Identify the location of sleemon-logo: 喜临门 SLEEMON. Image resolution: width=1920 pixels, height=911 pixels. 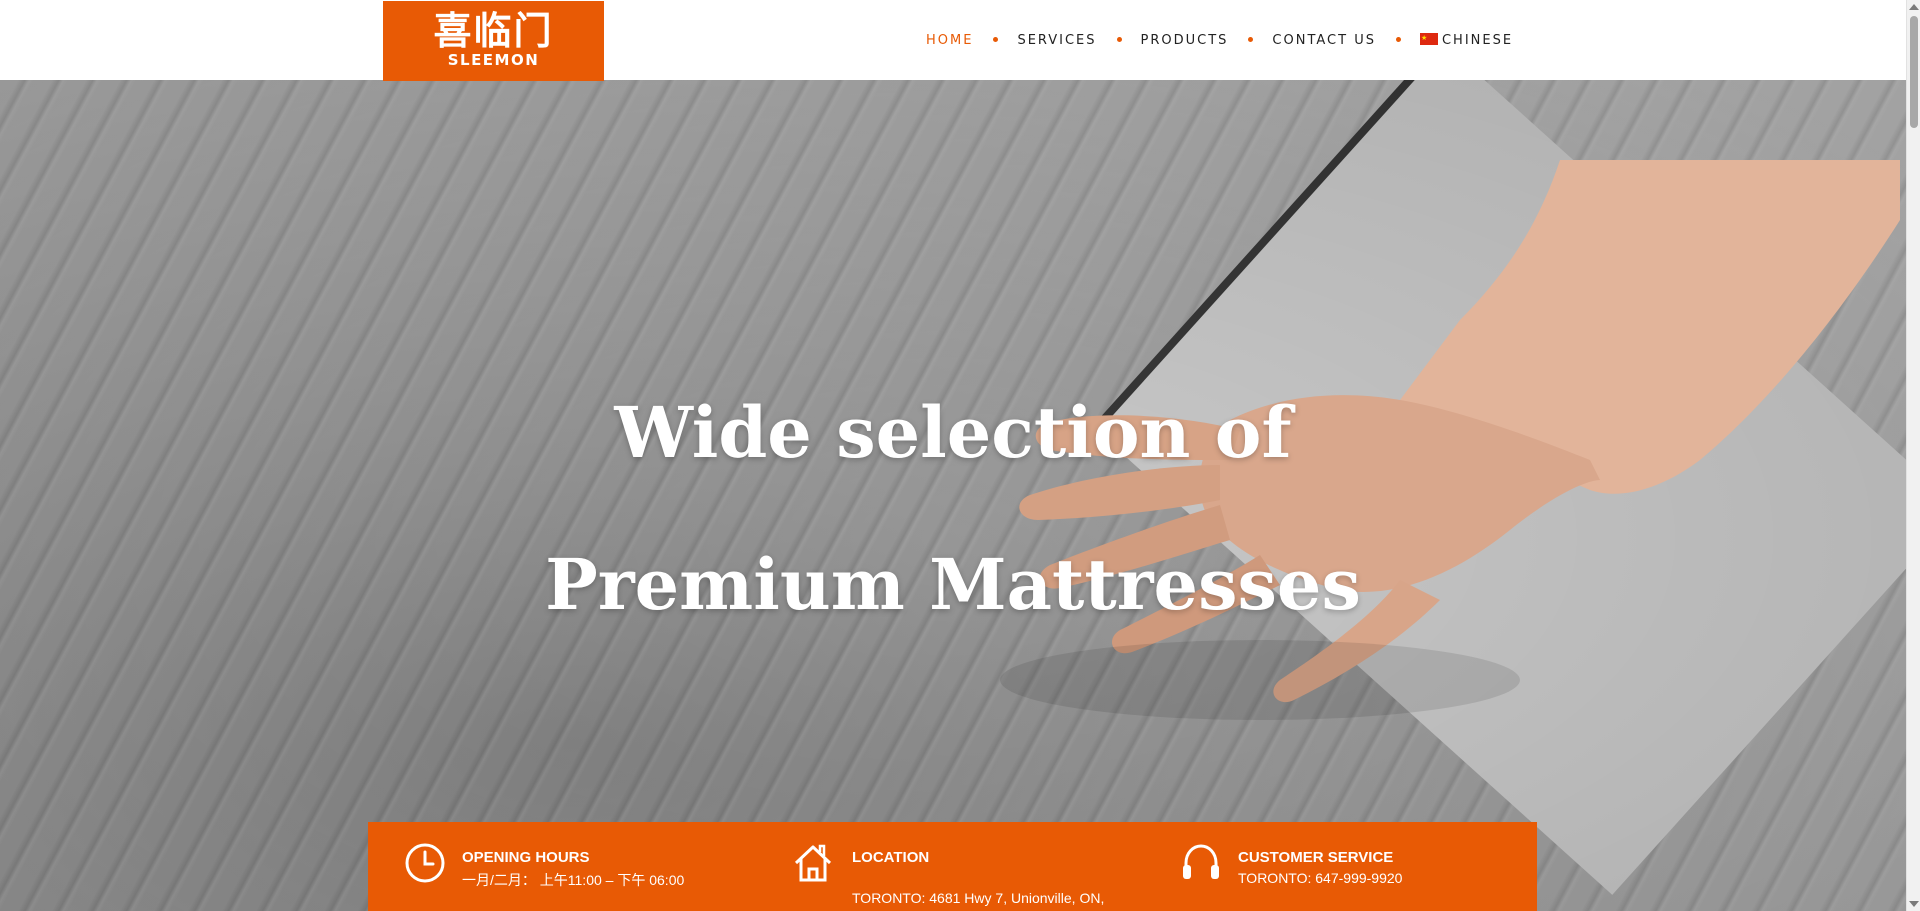
(493, 41).